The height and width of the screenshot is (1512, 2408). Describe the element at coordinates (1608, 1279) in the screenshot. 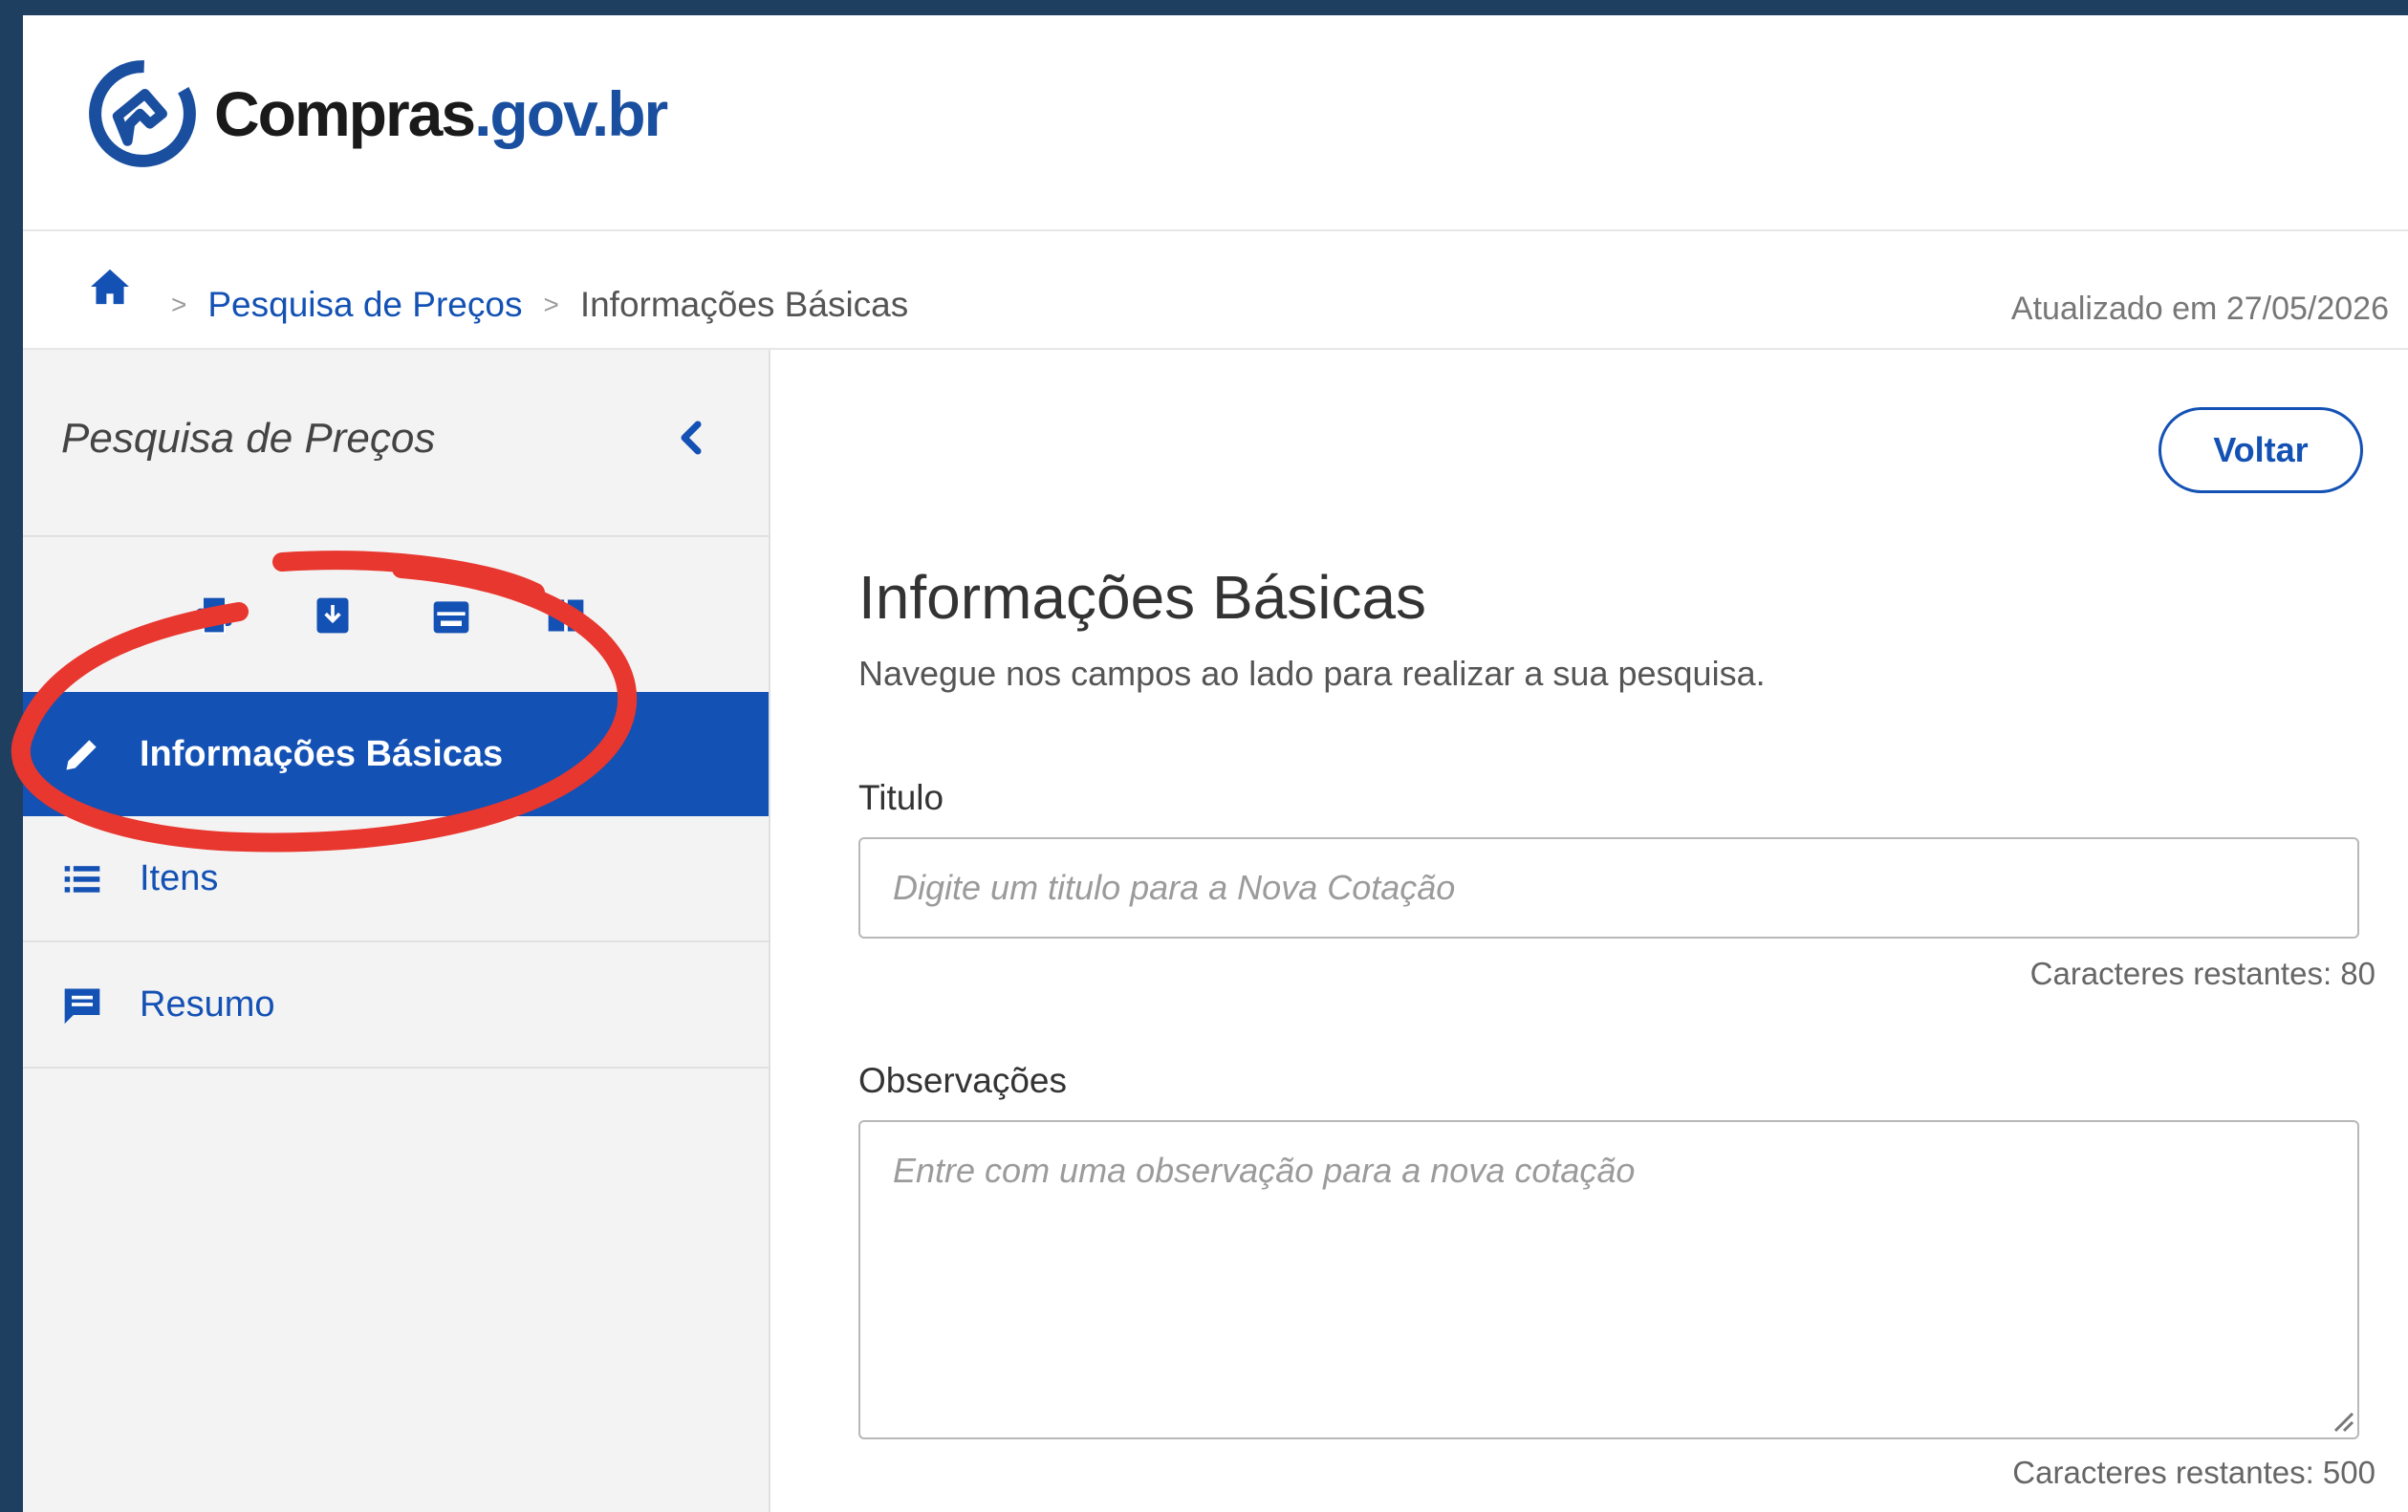

I see `observacoes-textarea` at that location.